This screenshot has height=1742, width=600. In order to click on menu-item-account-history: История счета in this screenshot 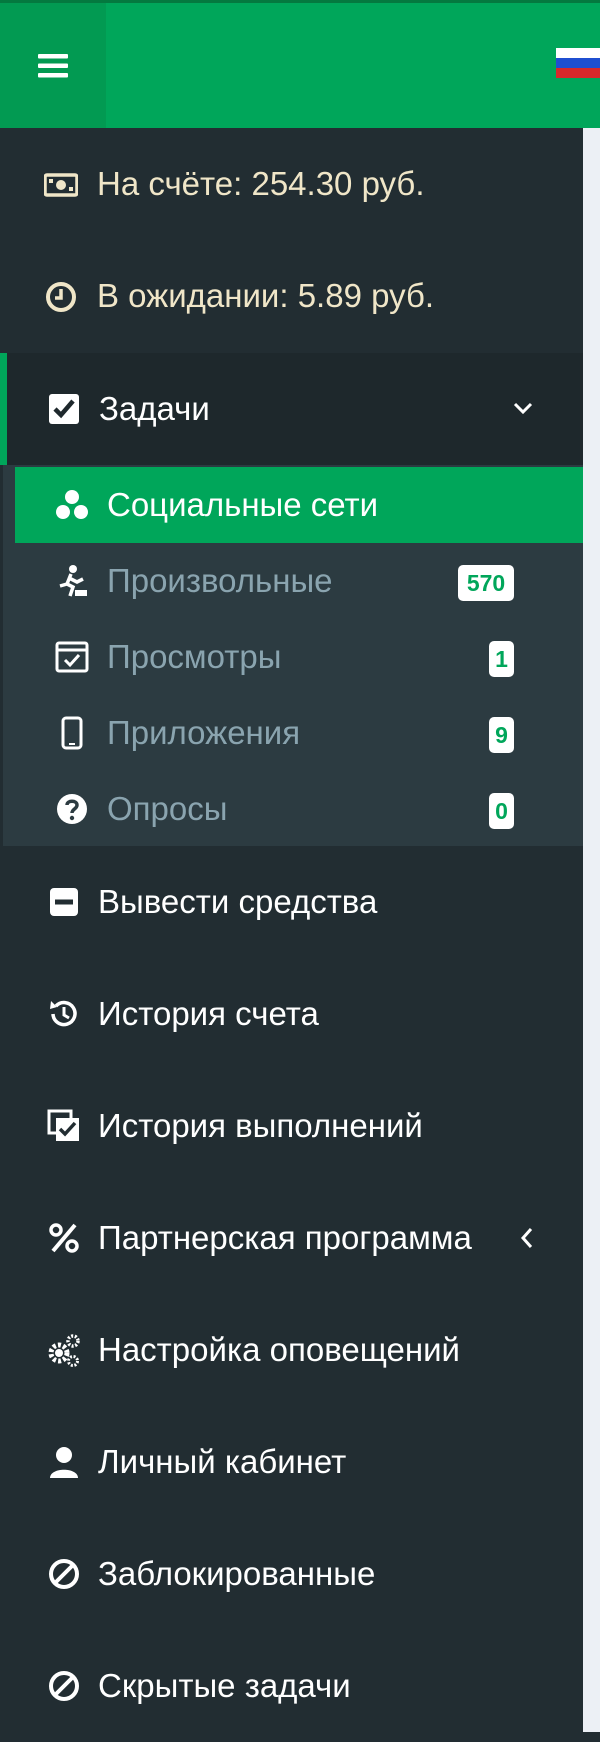, I will do `click(291, 1014)`.